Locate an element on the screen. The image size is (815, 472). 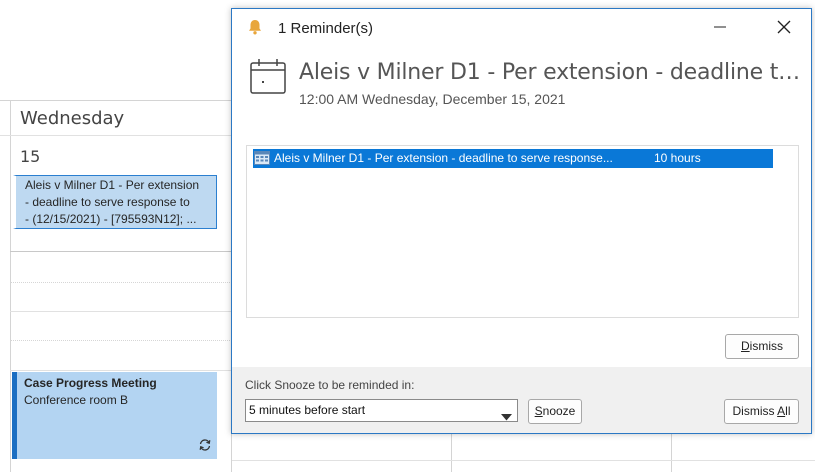
close-icon is located at coordinates (784, 28).